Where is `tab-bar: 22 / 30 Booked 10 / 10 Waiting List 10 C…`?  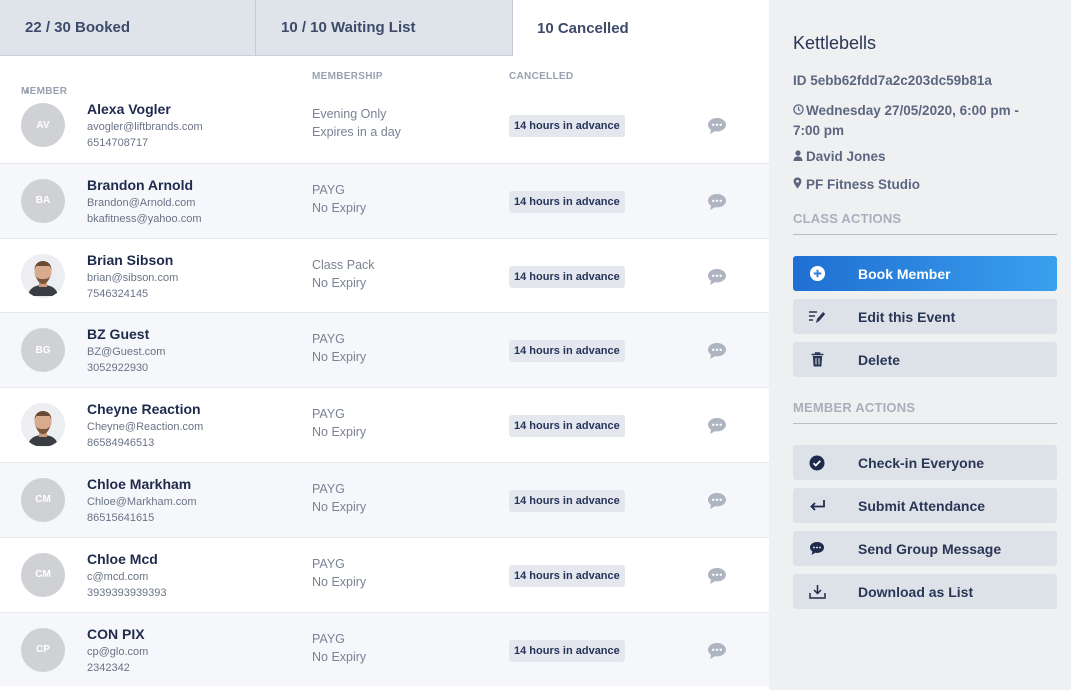 tab-bar: 22 / 30 Booked 10 / 10 Waiting List 10 C… is located at coordinates (384, 28).